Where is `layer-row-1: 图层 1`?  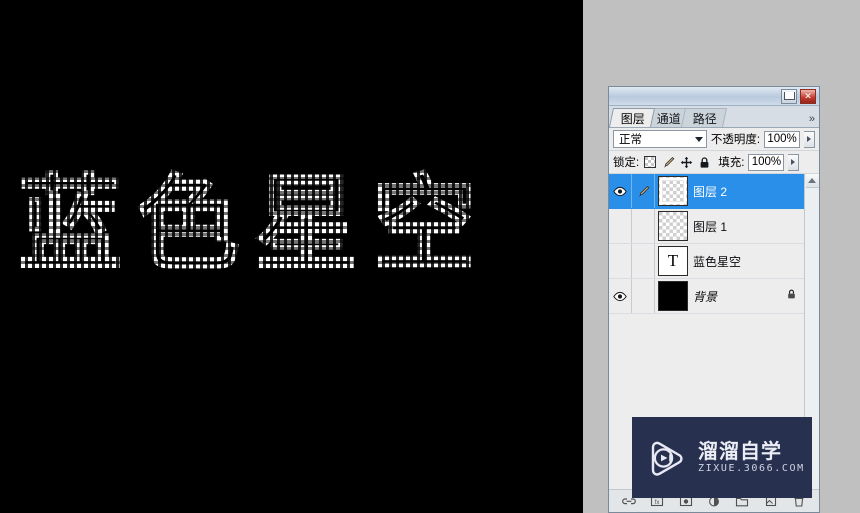 layer-row-1: 图层 1 is located at coordinates (706, 226).